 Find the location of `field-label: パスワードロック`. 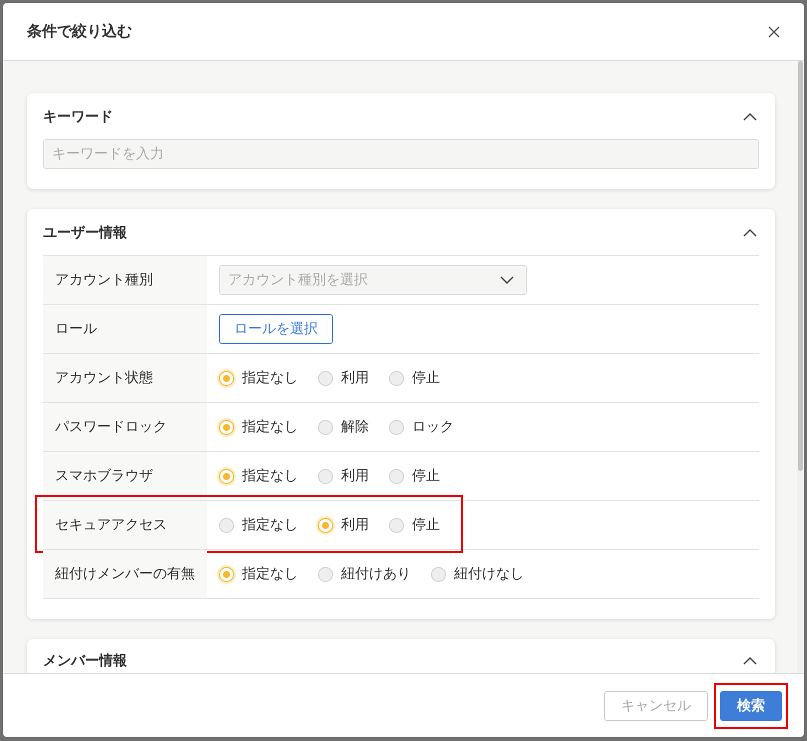

field-label: パスワードロック is located at coordinates (111, 427).